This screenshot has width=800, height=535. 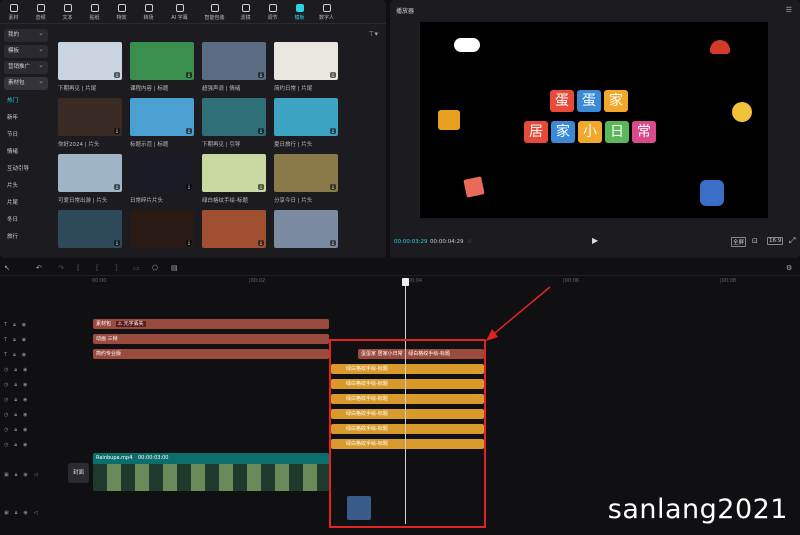 What do you see at coordinates (26, 169) in the screenshot?
I see `sidebar-item: 互动引导` at bounding box center [26, 169].